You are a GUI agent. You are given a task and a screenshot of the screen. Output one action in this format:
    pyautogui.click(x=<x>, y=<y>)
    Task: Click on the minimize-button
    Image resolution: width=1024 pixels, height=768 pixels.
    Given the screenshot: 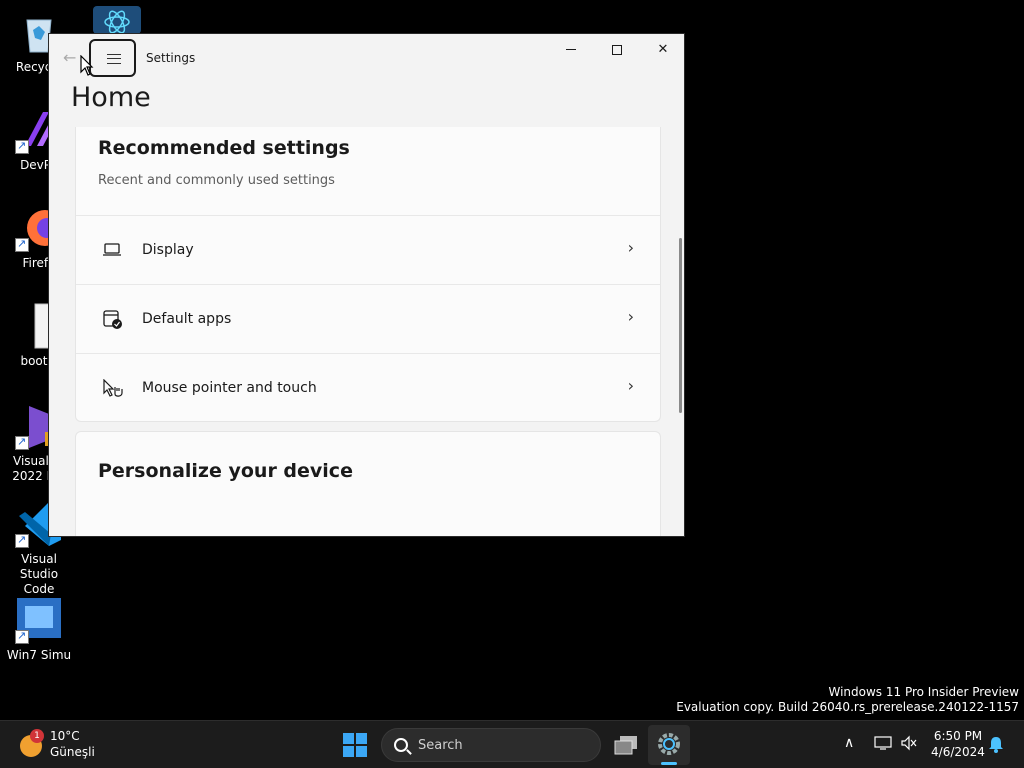 What is the action you would take?
    pyautogui.click(x=571, y=50)
    